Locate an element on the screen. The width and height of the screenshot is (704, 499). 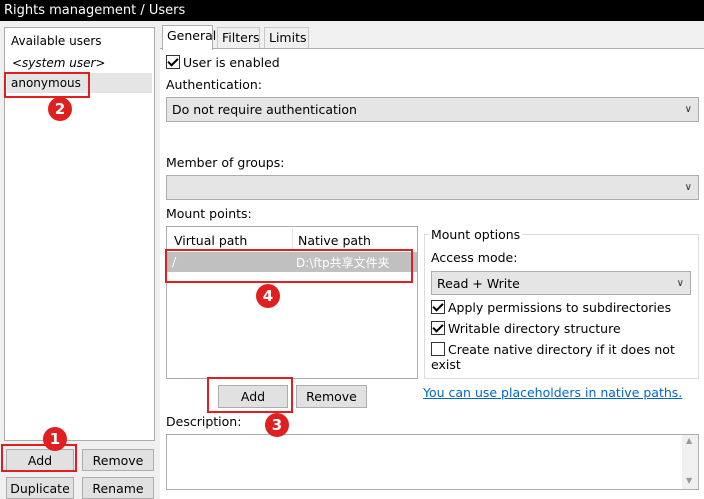
list-item-system-user: <system user> is located at coordinates (58, 63).